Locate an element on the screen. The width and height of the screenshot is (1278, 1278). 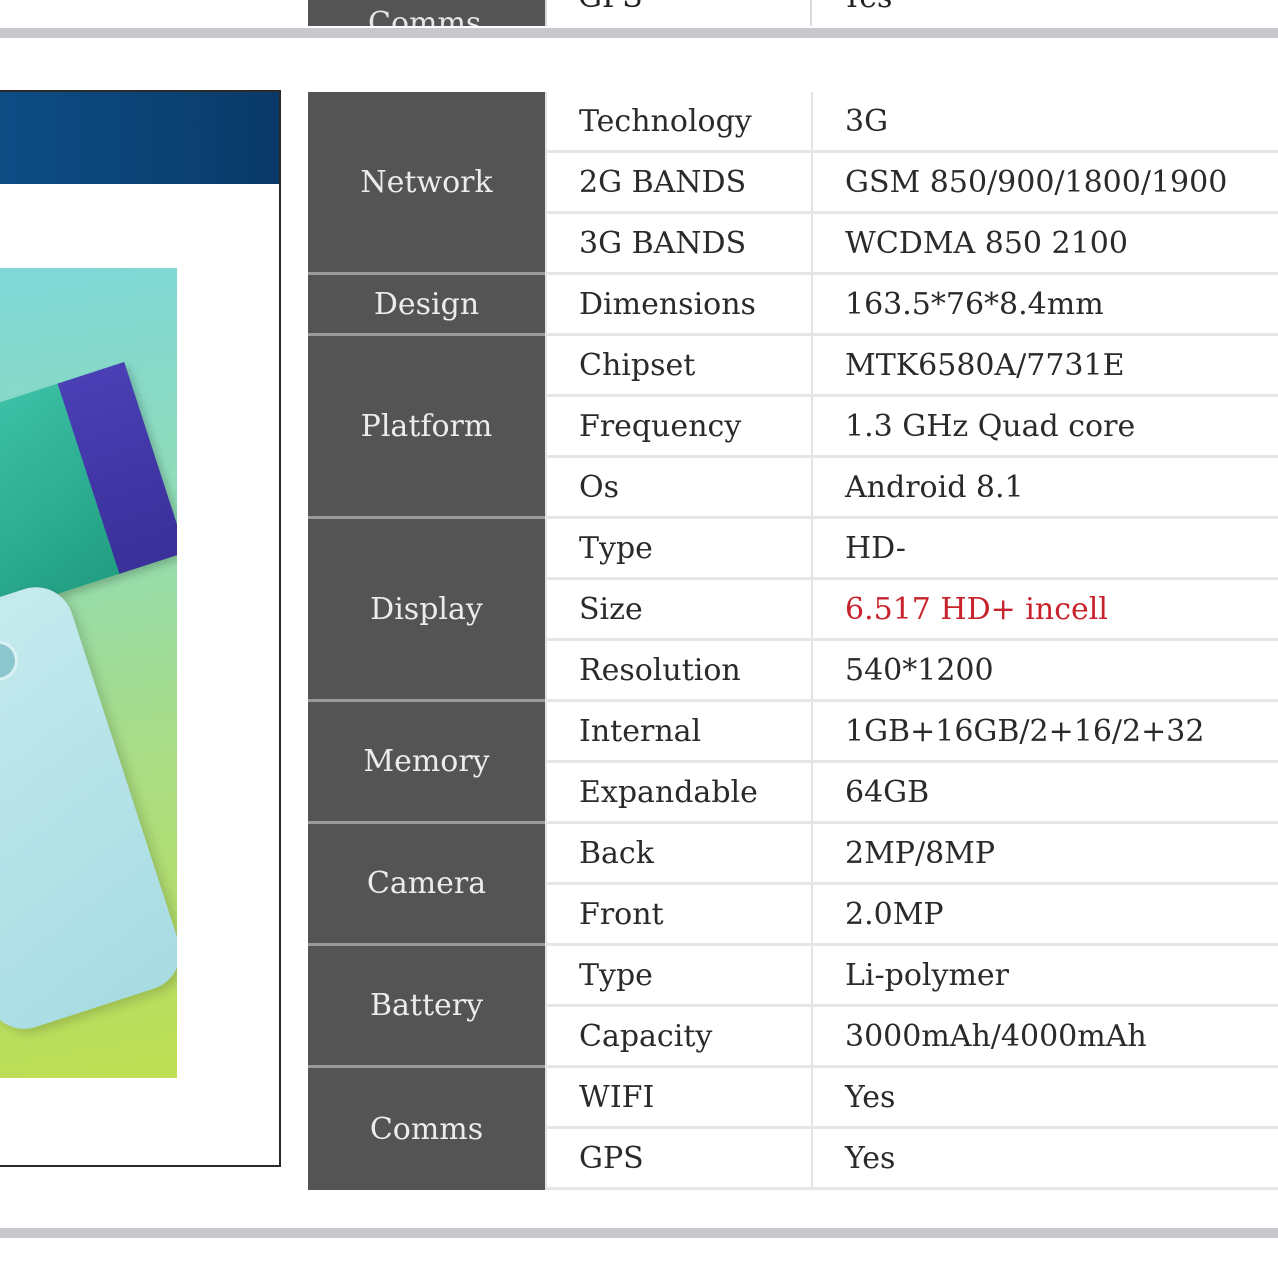
table-row: Platform Chipset MTK6580A/7731E is located at coordinates (793, 427).